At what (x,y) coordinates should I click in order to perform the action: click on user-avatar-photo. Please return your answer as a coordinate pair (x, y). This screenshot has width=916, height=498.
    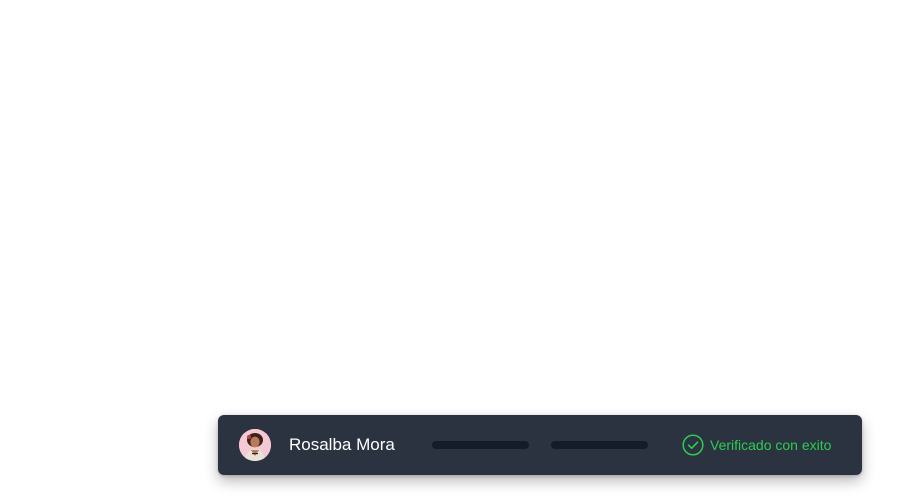
    Looking at the image, I should click on (255, 445).